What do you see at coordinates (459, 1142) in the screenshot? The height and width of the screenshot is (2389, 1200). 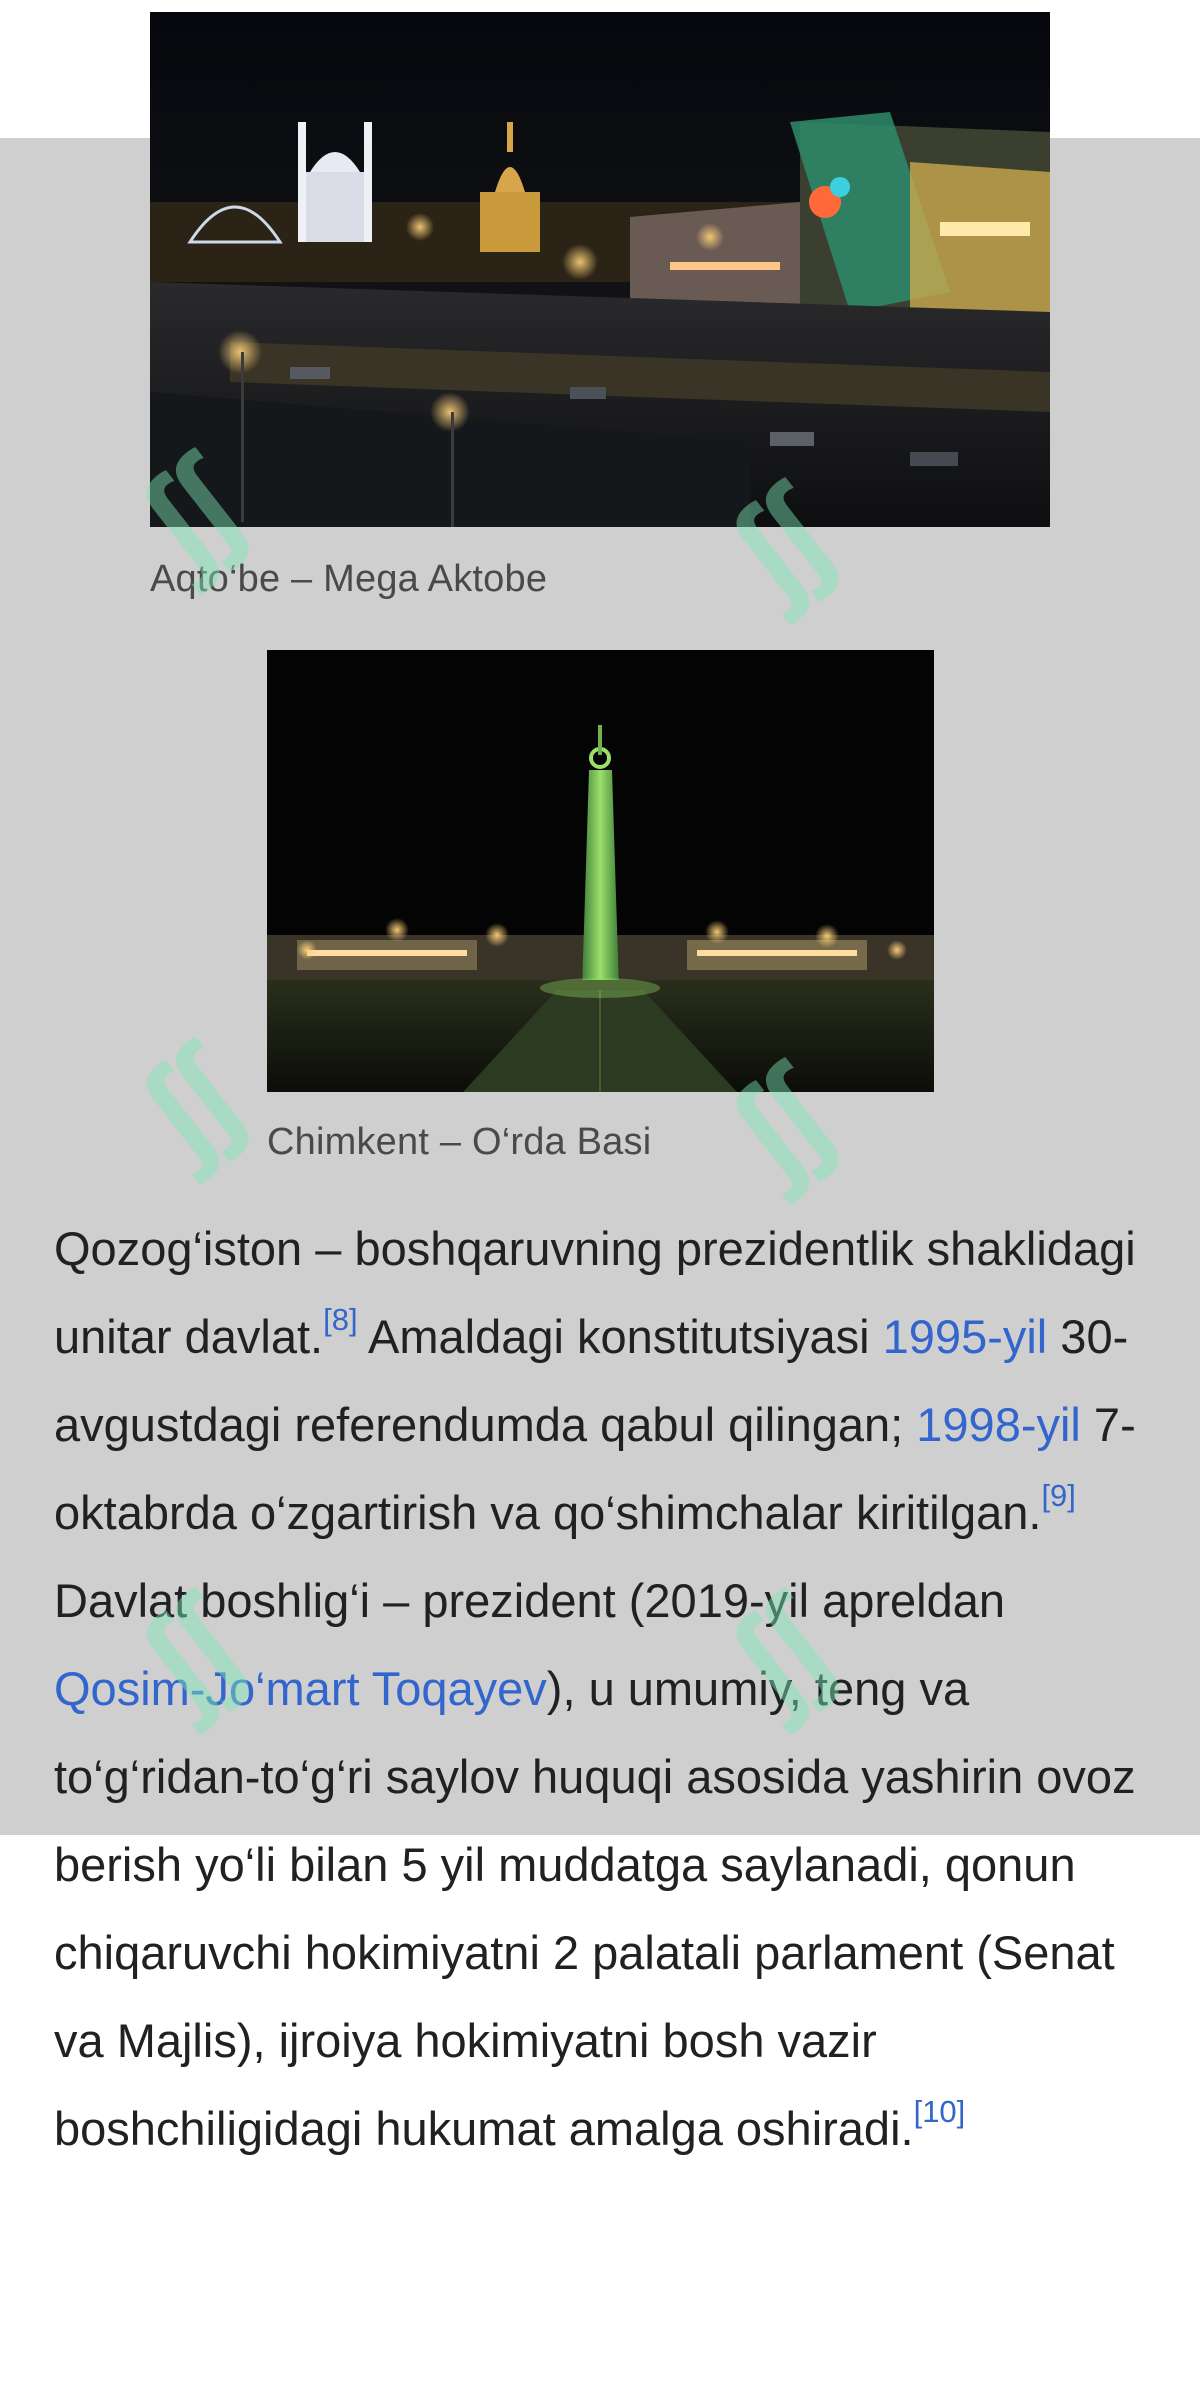 I see `figure-caption: Chimkent – O‘rda Basi` at bounding box center [459, 1142].